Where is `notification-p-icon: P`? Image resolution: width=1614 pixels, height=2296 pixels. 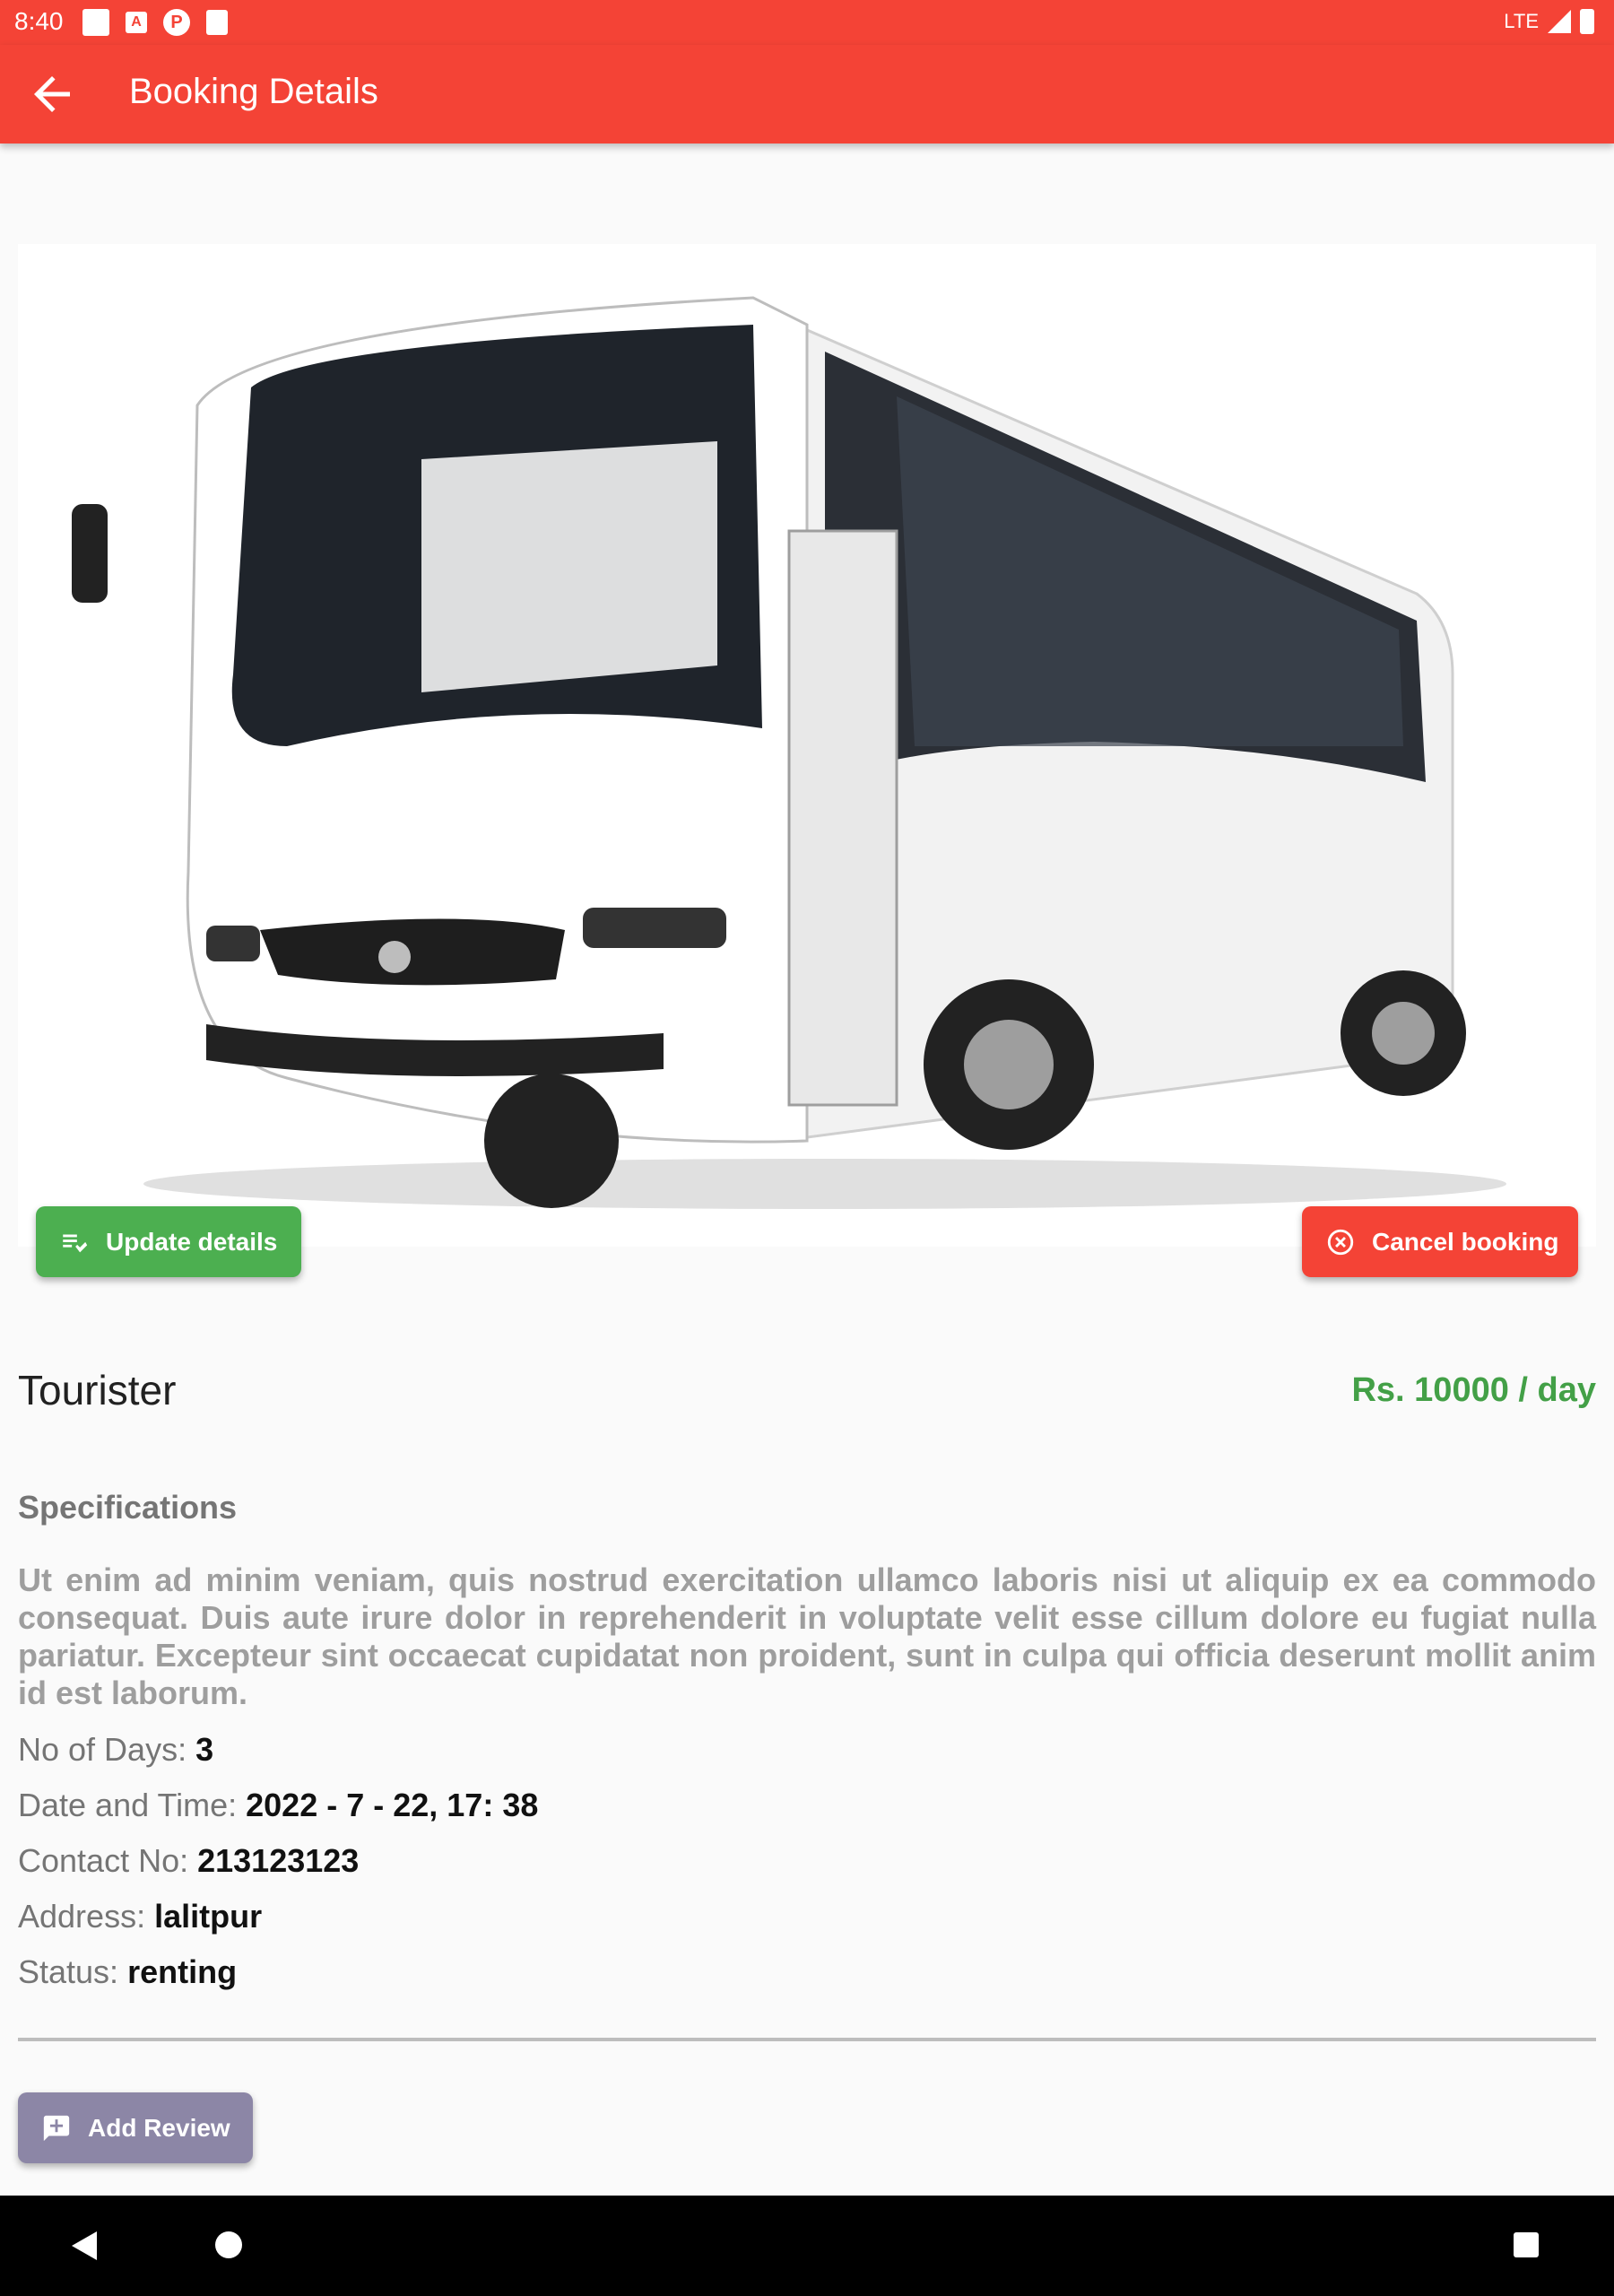
notification-p-icon: P is located at coordinates (176, 22).